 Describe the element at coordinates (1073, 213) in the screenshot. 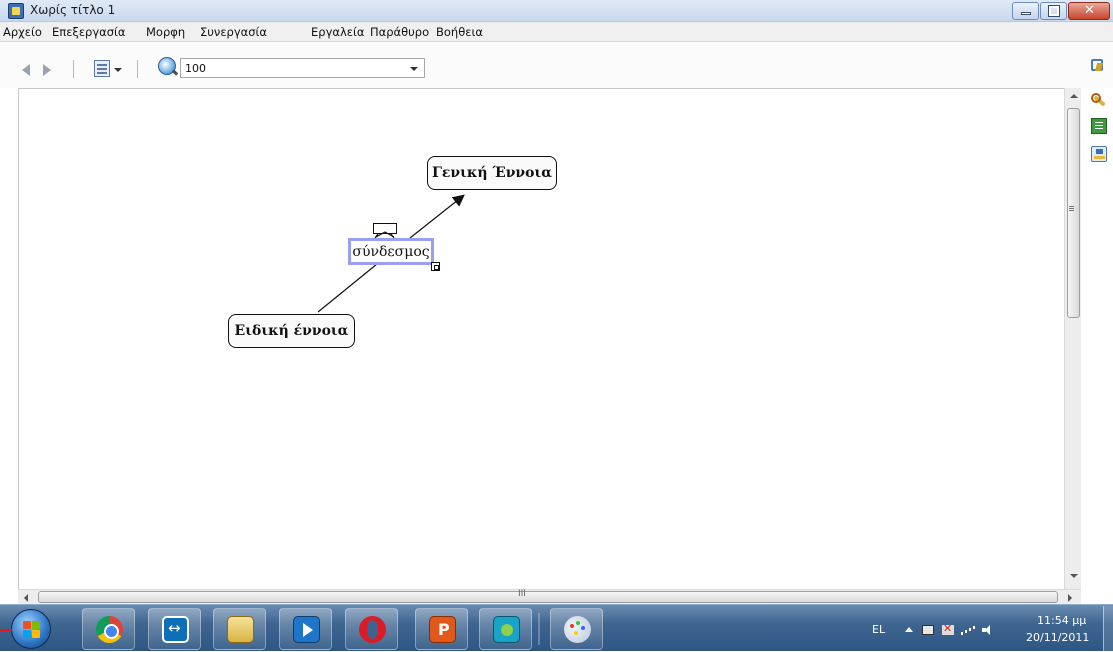

I see `vertical-scroll-thumb` at that location.